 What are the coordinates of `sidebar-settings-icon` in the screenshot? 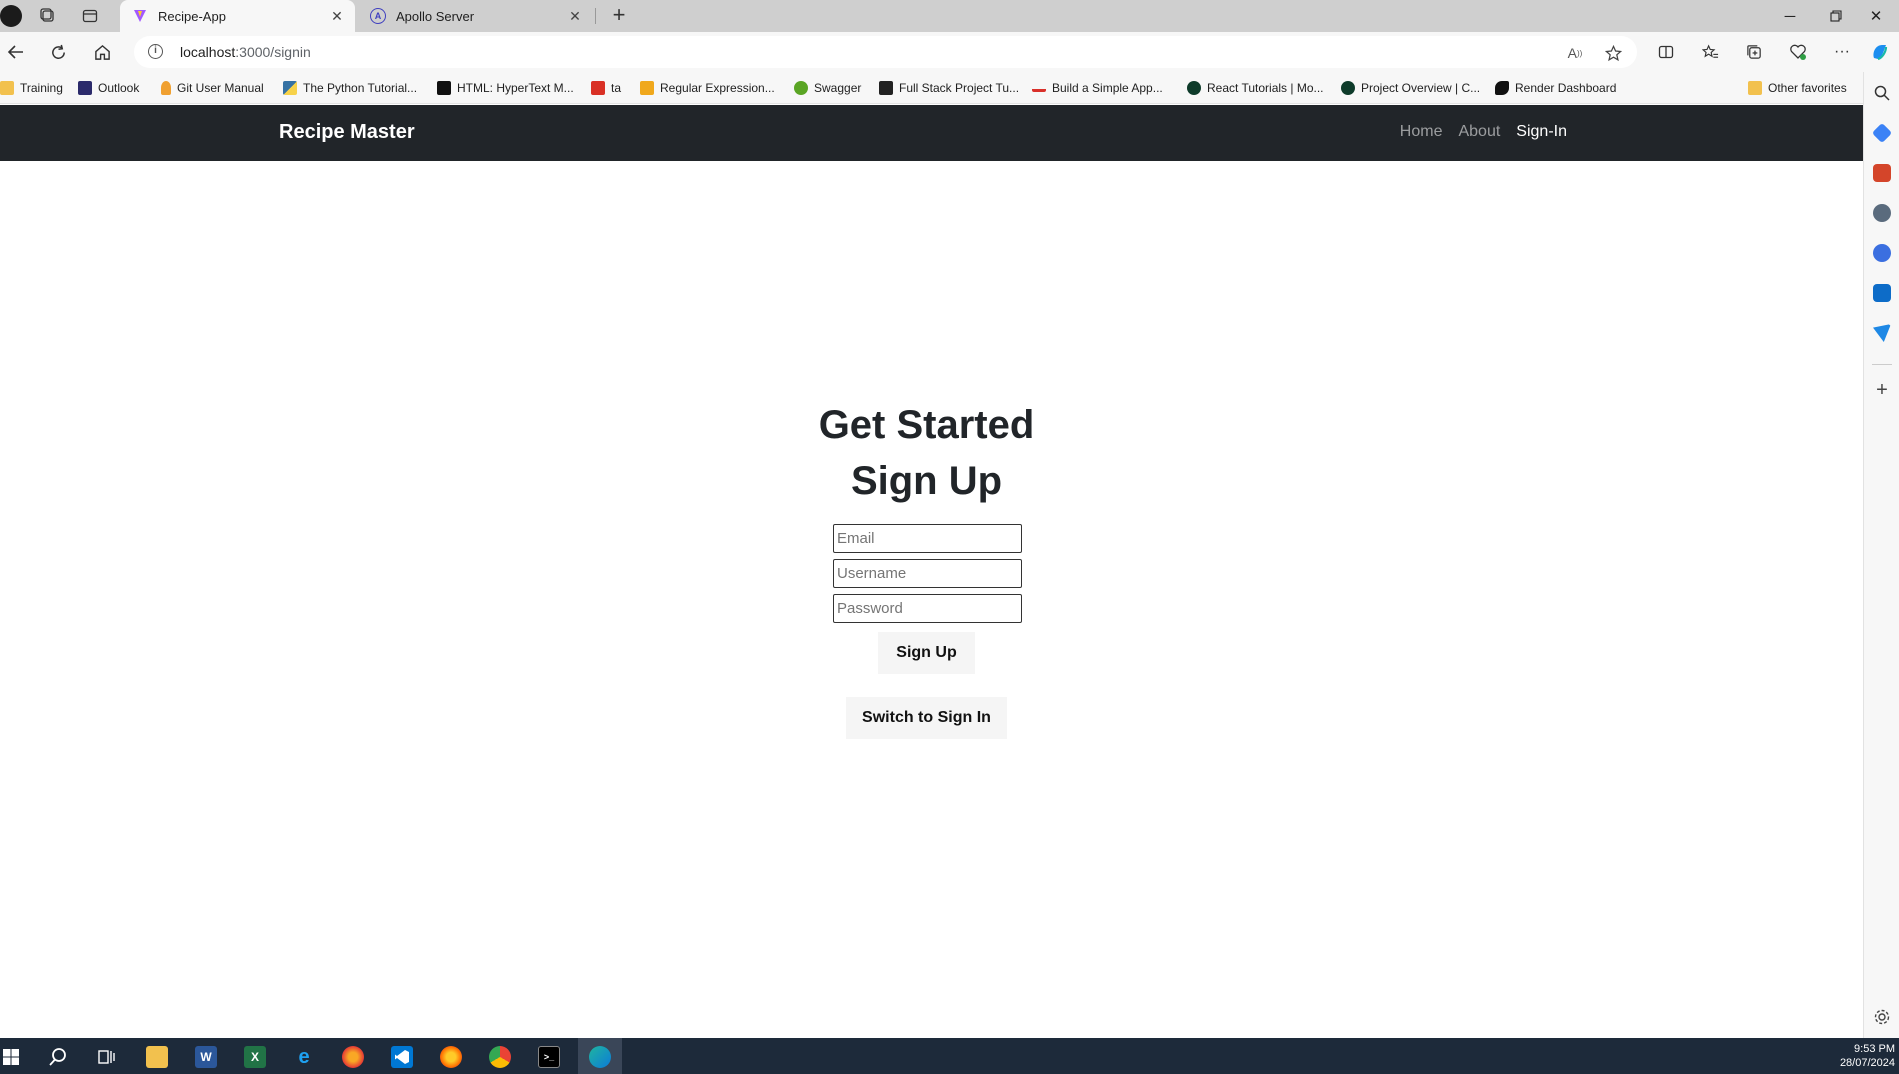 It's located at (1882, 1017).